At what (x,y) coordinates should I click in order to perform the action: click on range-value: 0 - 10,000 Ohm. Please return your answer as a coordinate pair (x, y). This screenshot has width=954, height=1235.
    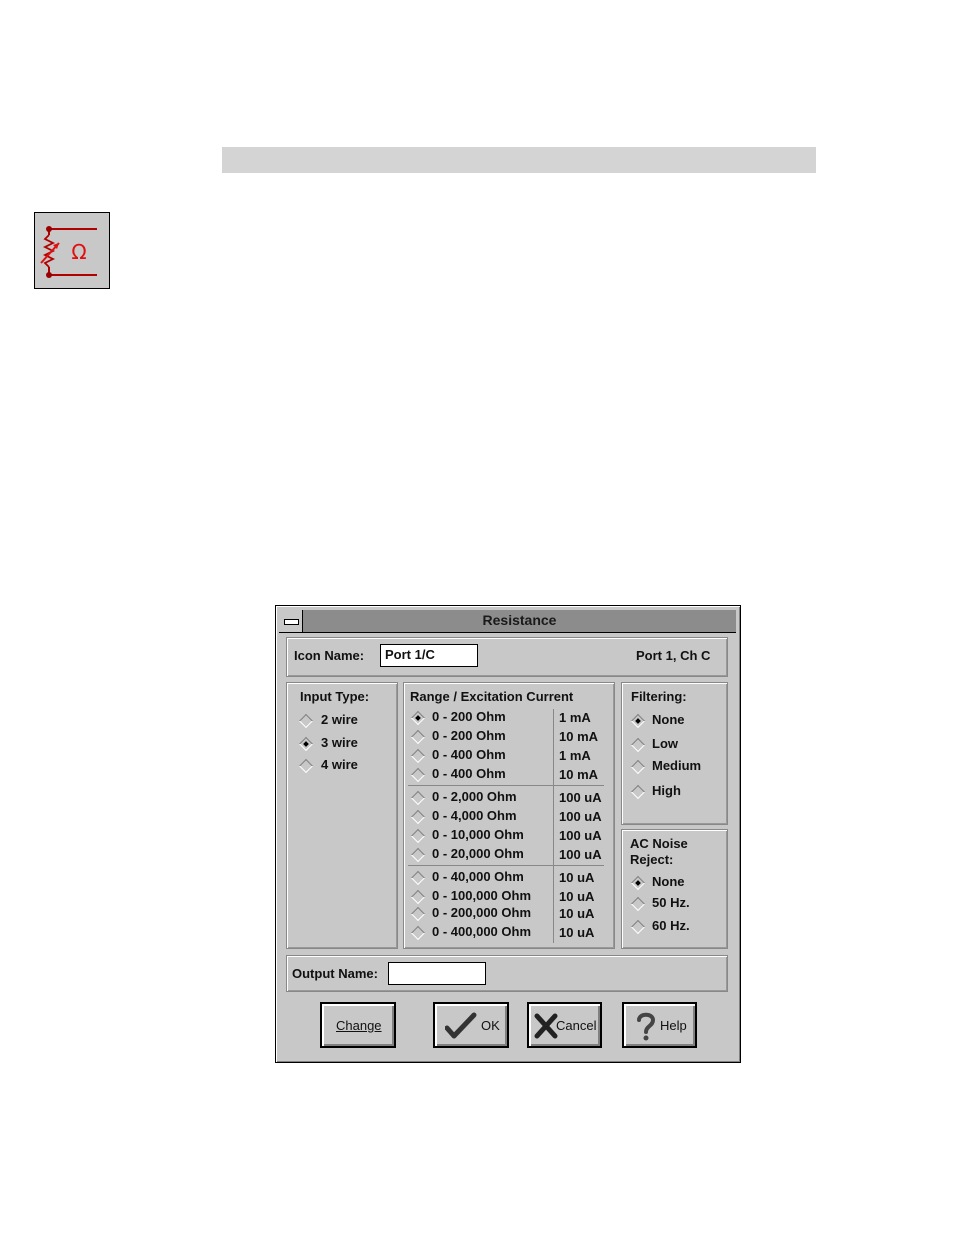
    Looking at the image, I should click on (478, 834).